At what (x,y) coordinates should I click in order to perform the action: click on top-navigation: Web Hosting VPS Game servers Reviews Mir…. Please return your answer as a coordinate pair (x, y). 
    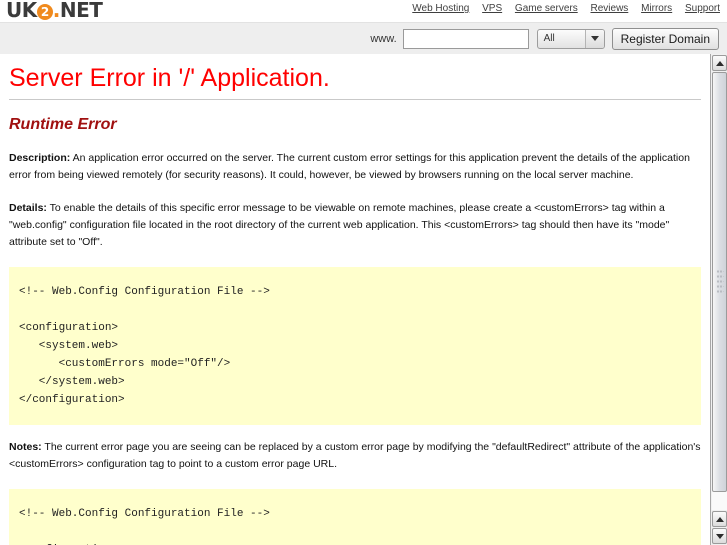
    Looking at the image, I should click on (566, 8).